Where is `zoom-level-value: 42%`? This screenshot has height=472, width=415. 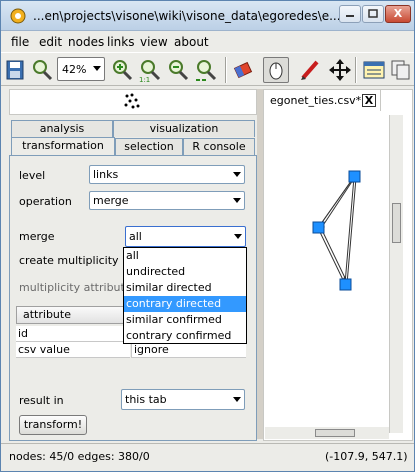
zoom-level-value: 42% is located at coordinates (74, 69).